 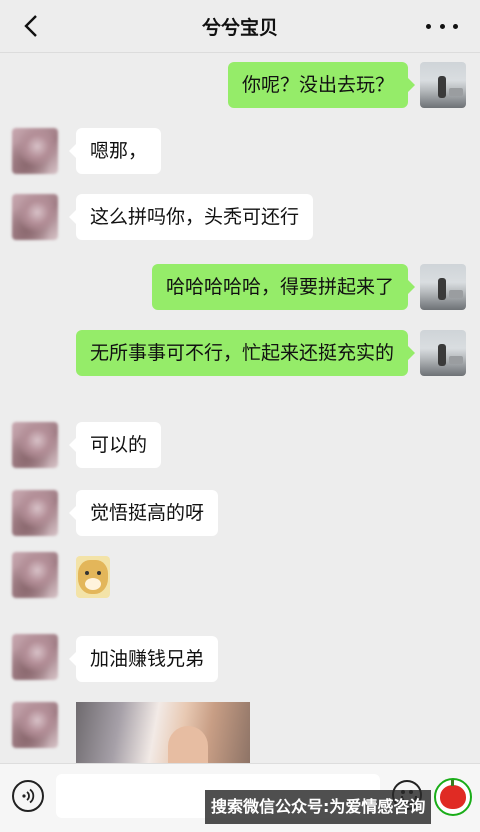 I want to click on voice-icon, so click(x=28, y=796).